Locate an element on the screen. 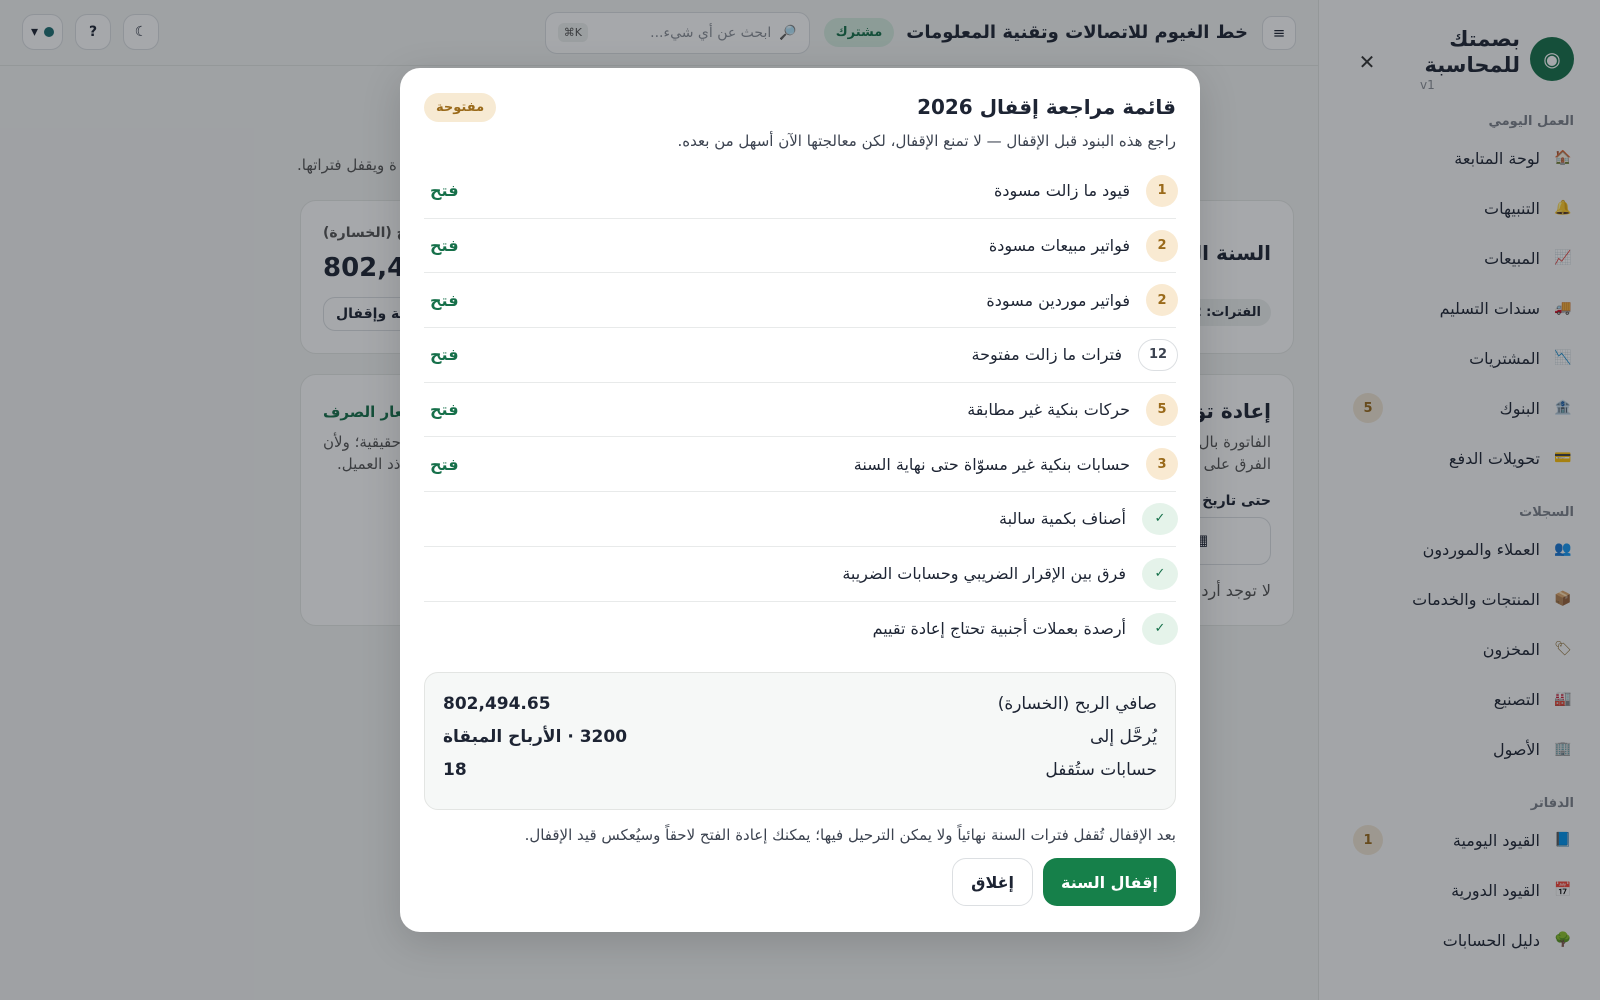 This screenshot has width=1600, height=1000. count-badge: 3 is located at coordinates (1162, 464).